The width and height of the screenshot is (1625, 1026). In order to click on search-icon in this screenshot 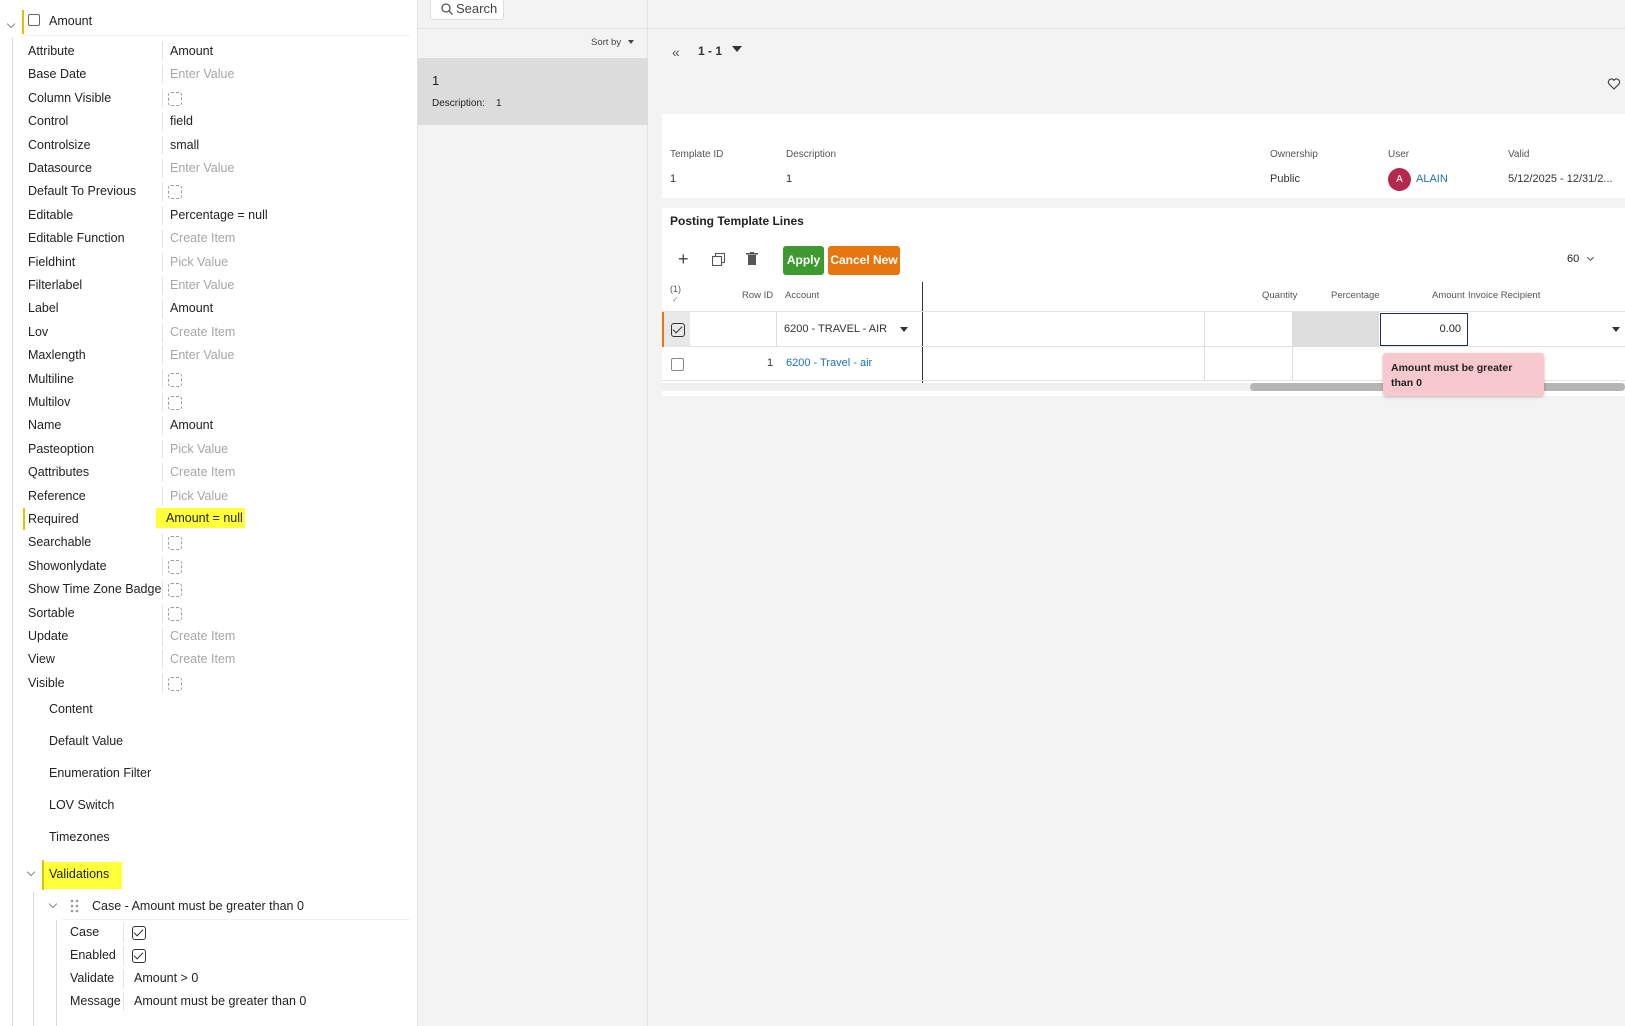, I will do `click(447, 9)`.